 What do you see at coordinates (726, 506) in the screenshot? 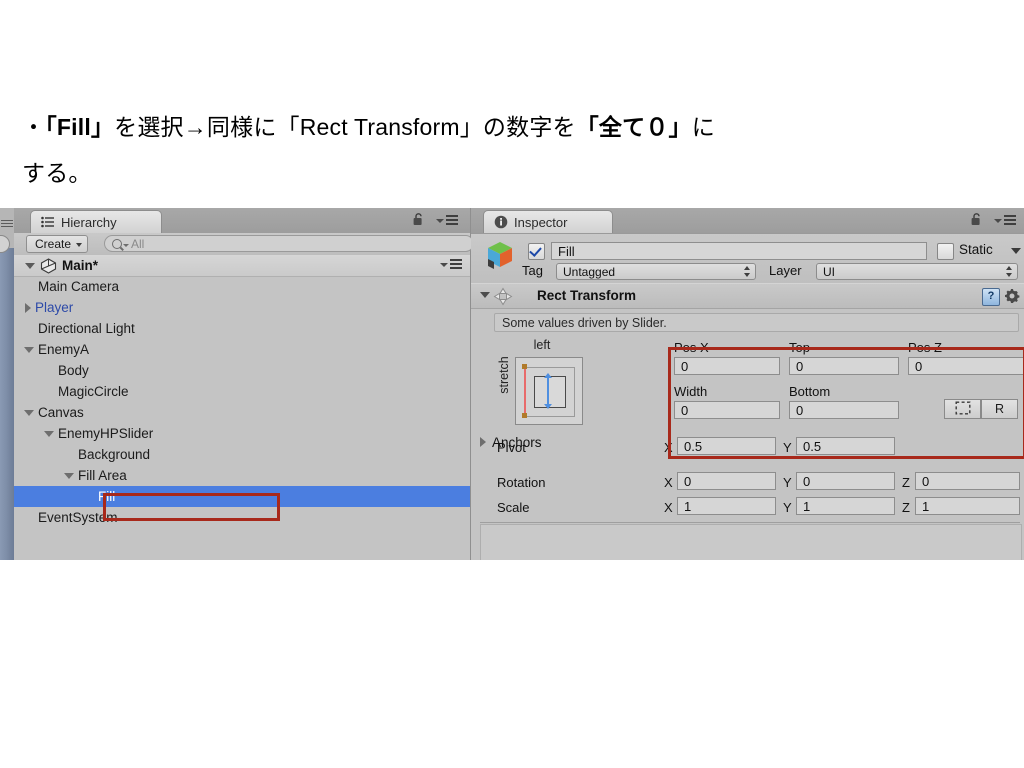
I see `scale-x-field: 1` at bounding box center [726, 506].